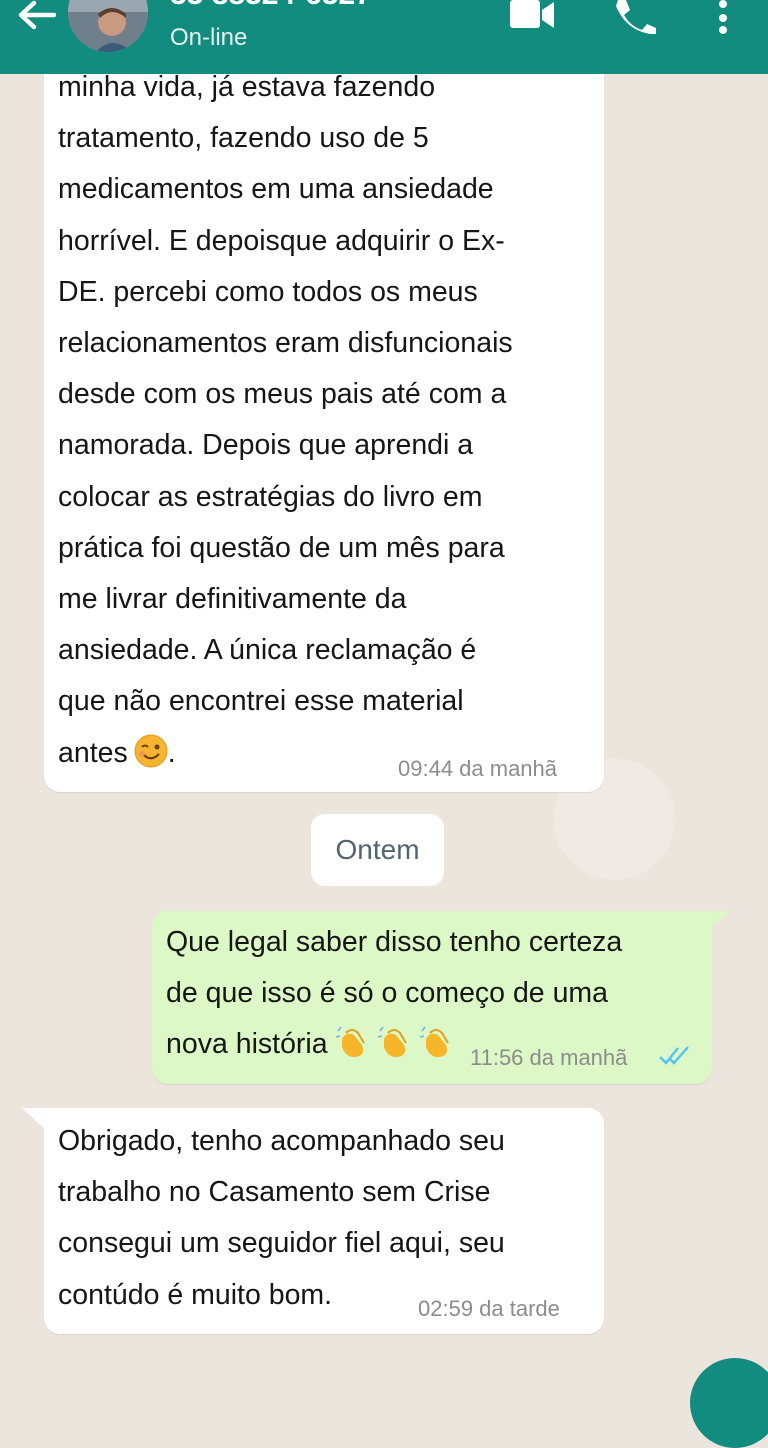 The width and height of the screenshot is (768, 1448). I want to click on video-call-icon, so click(532, 15).